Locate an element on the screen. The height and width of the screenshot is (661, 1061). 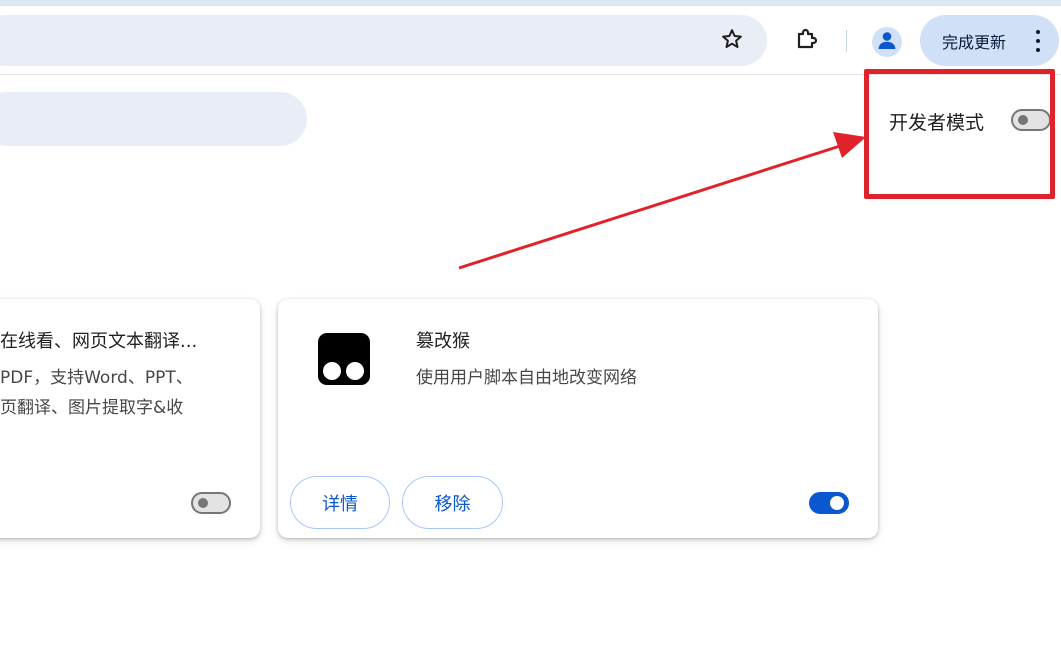
more-vert-icon is located at coordinates (1038, 41).